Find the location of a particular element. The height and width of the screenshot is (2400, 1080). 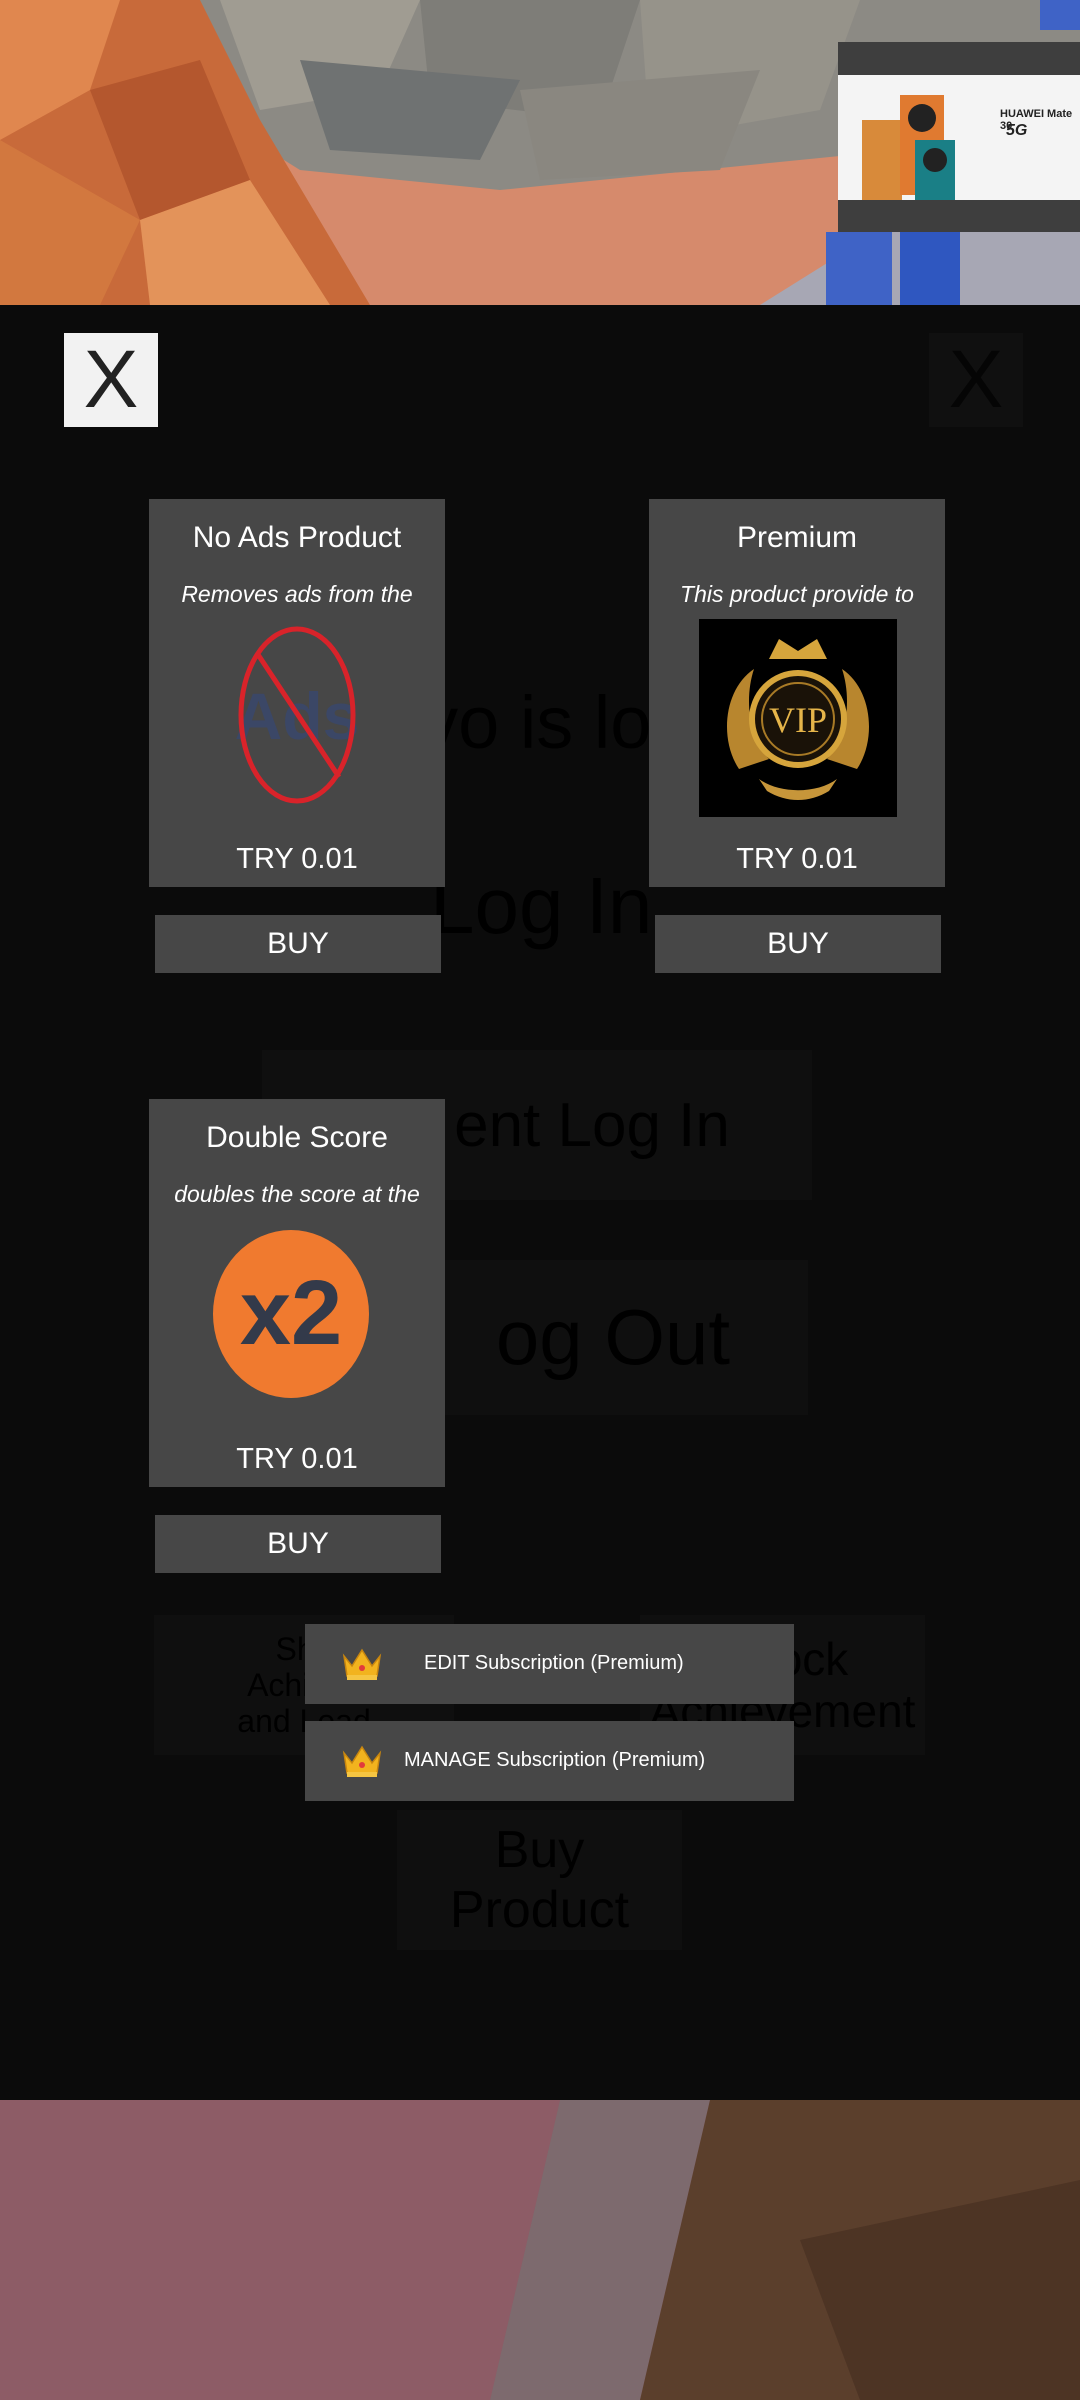

billboard-tagline: 5G is located at coordinates (1017, 130).